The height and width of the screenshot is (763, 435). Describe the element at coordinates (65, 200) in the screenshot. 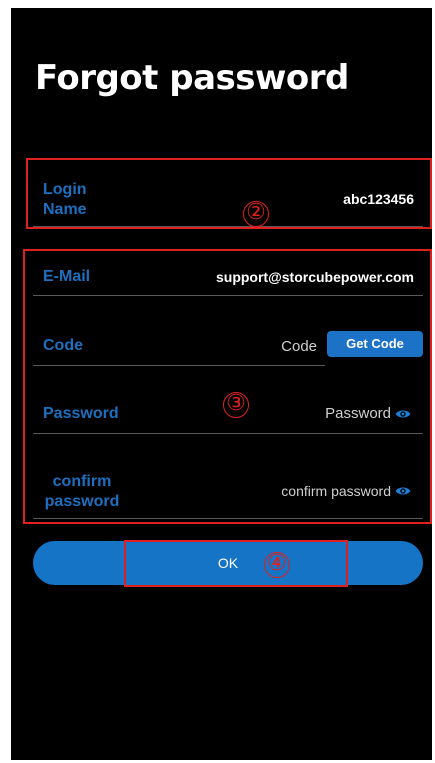

I see `login-name-label: Login Name` at that location.